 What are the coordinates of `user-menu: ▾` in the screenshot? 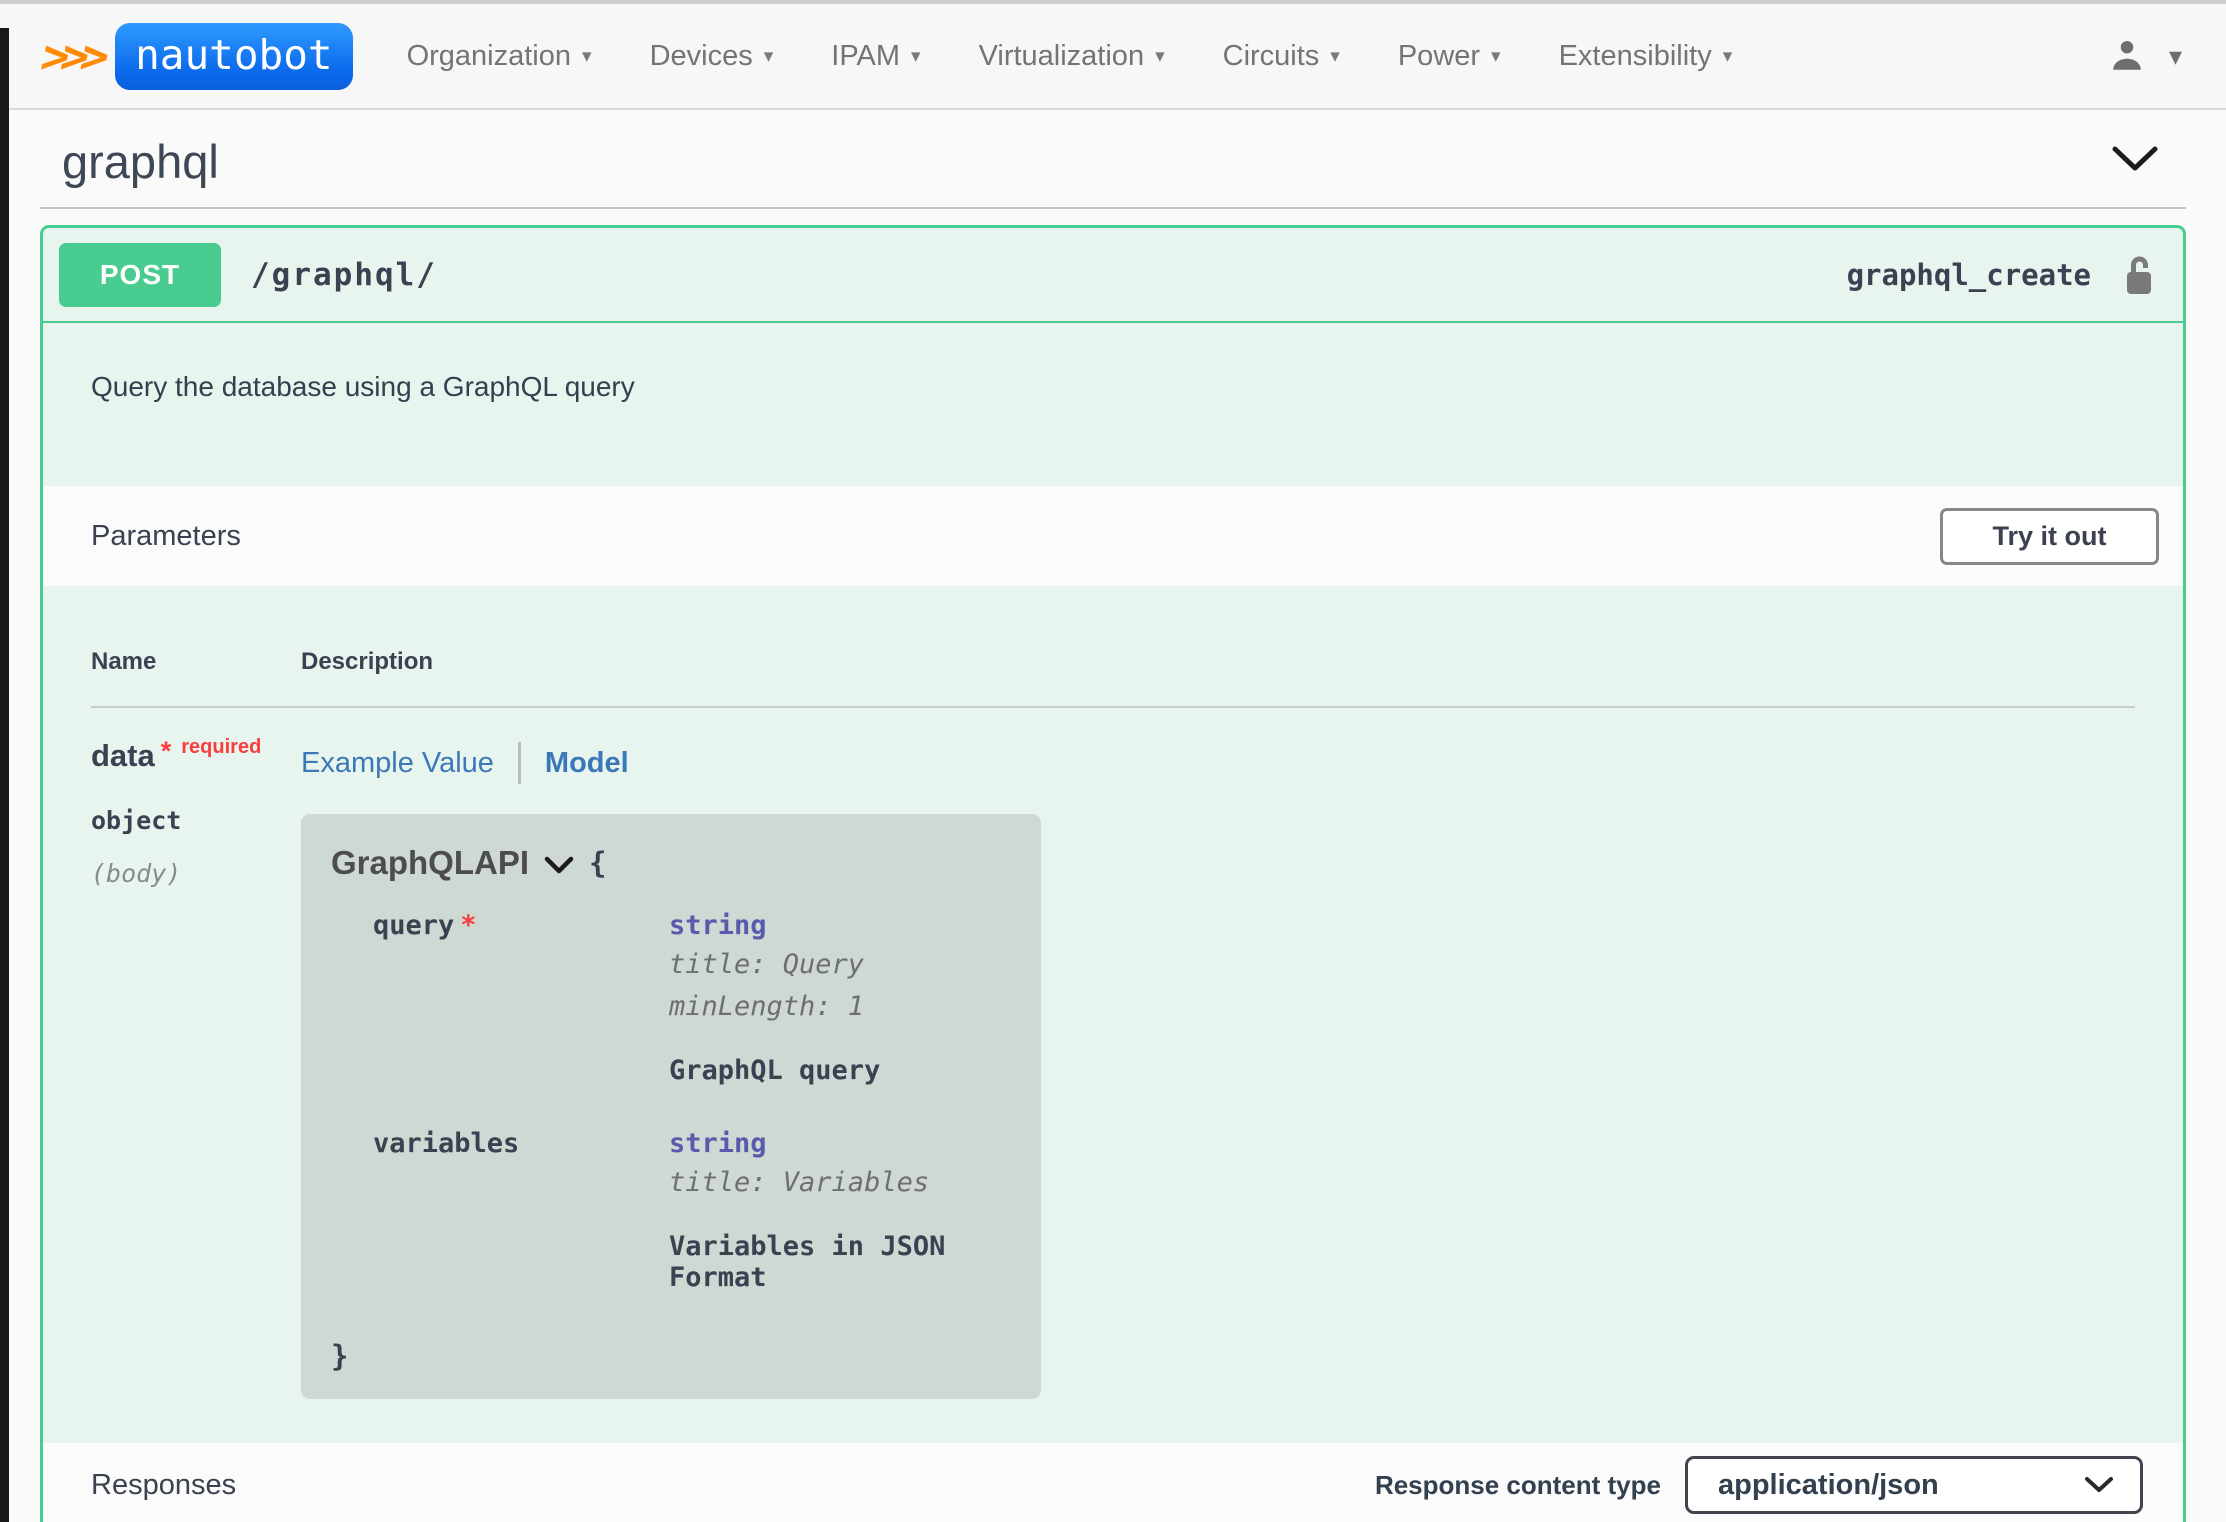 It's located at (2150, 56).